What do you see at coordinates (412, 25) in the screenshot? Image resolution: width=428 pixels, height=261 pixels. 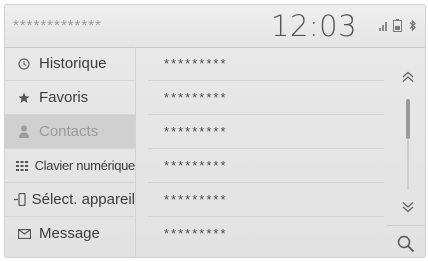 I see `bluetooth-icon` at bounding box center [412, 25].